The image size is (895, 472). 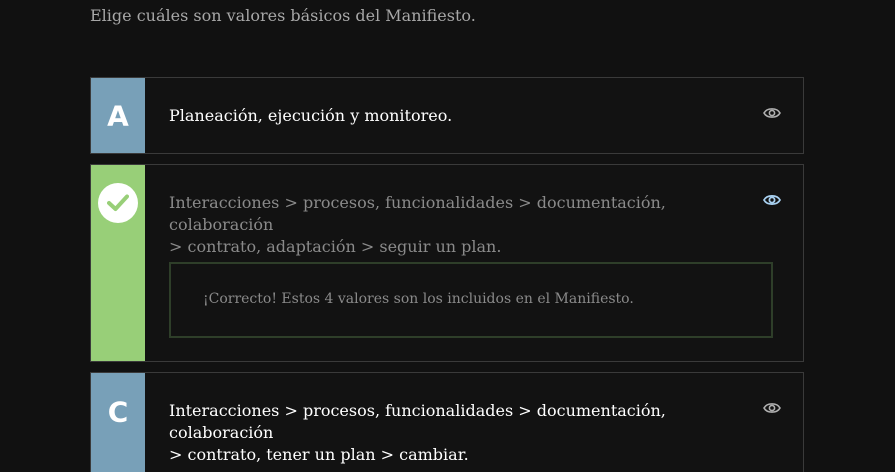 What do you see at coordinates (335, 246) in the screenshot?
I see `option-text-line2: > contrato, adaptación > seguir un plan.` at bounding box center [335, 246].